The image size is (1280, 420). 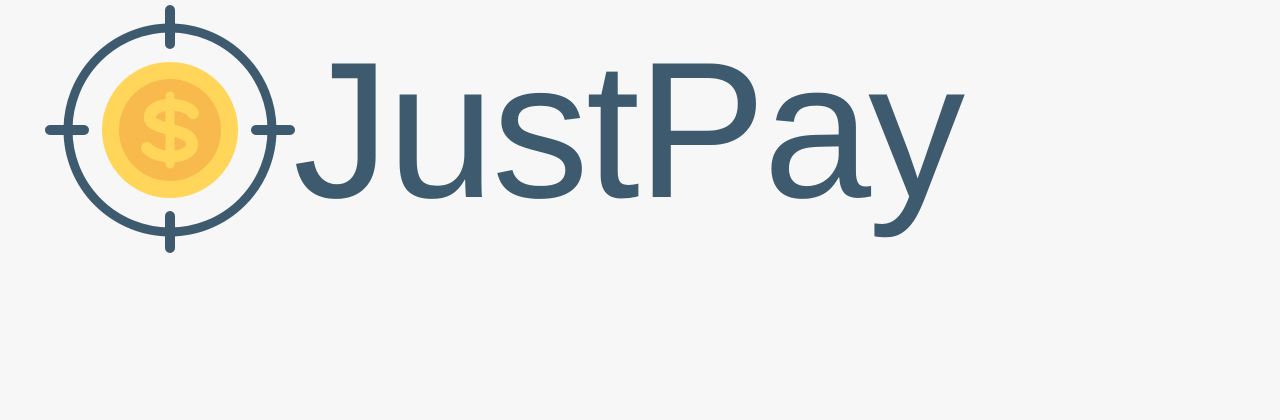 I want to click on coin-icon, so click(x=170, y=130).